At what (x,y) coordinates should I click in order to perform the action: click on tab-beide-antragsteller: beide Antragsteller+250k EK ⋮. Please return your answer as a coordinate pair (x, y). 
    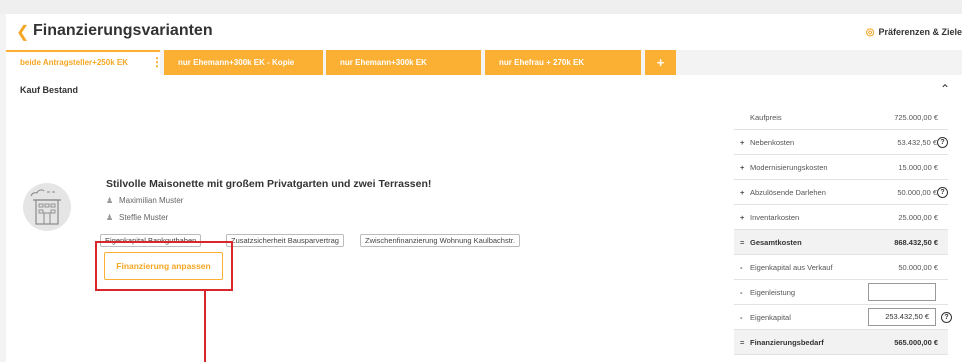
    Looking at the image, I should click on (84, 62).